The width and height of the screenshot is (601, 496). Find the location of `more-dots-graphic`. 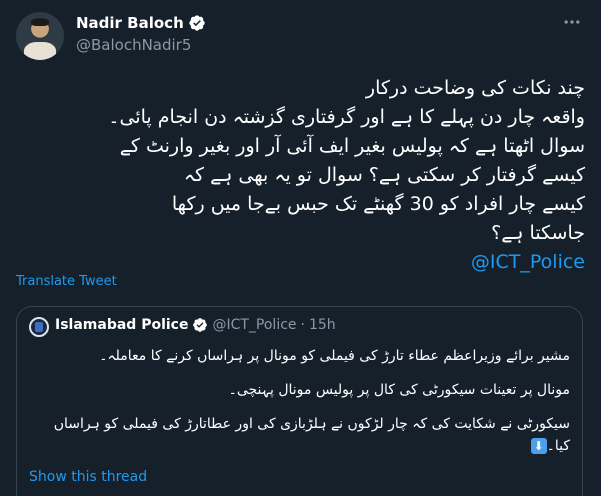

more-dots-graphic is located at coordinates (572, 22).